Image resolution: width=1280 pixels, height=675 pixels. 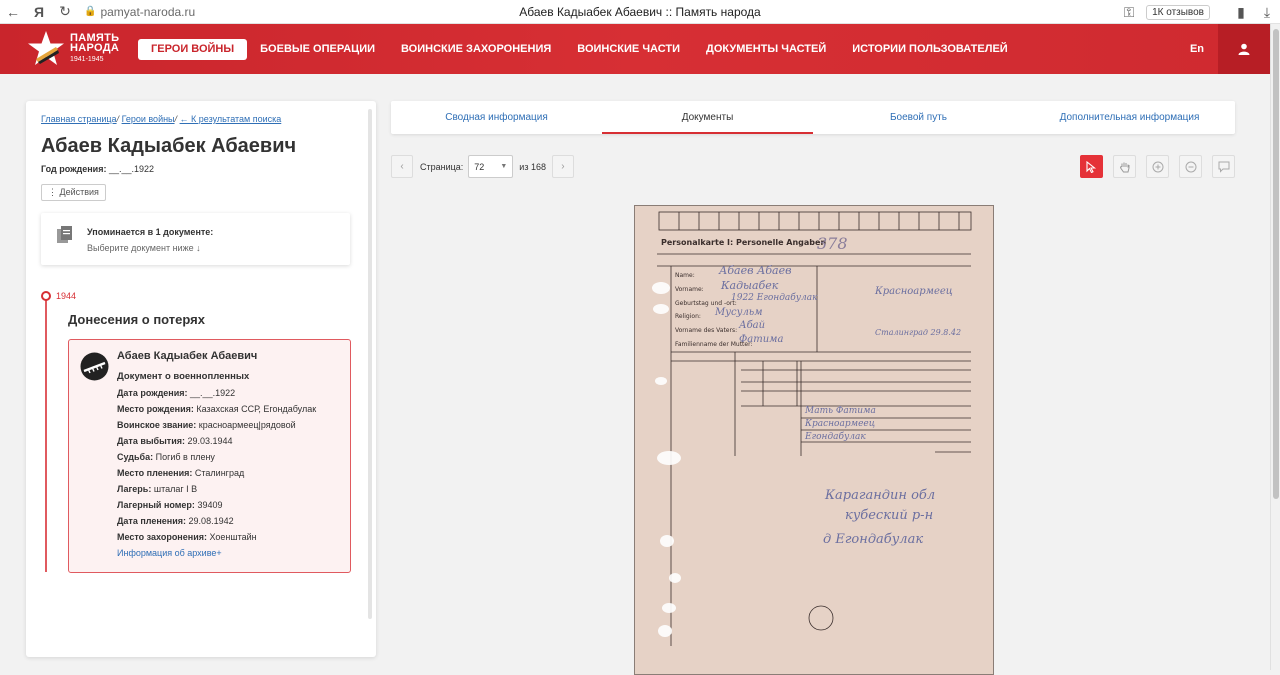 I want to click on hw-village: Егондабулак, so click(x=835, y=437).